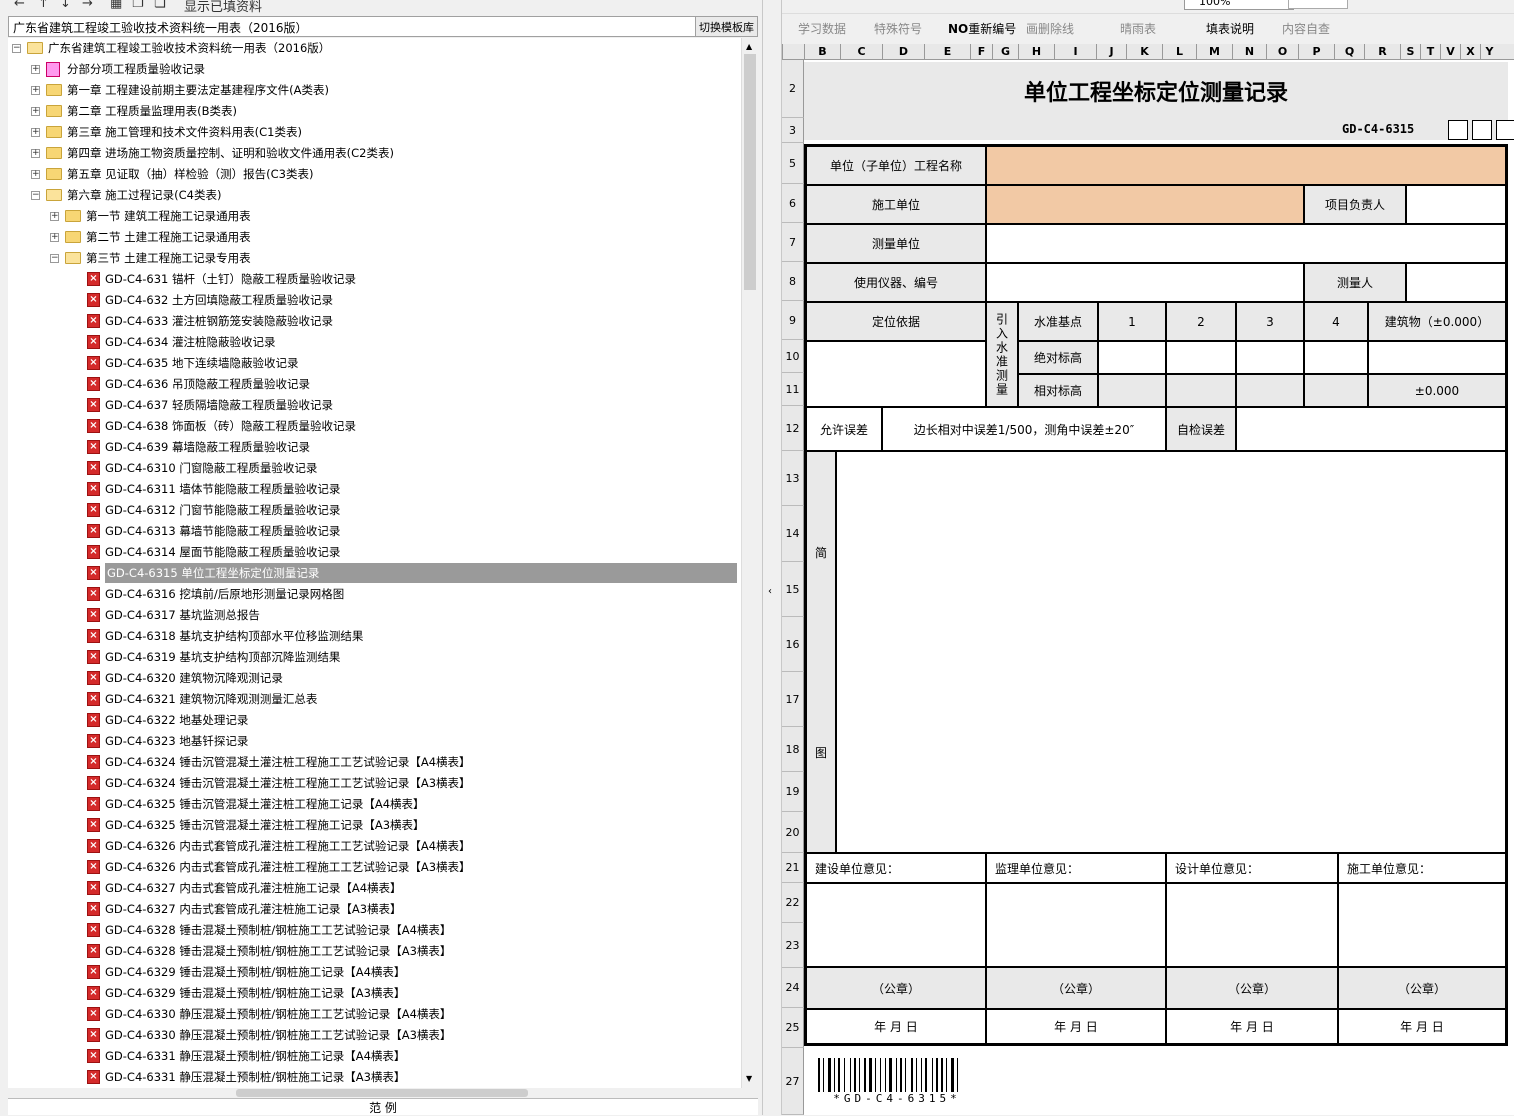 This screenshot has width=1514, height=1116. I want to click on row-label: 9, so click(793, 320).